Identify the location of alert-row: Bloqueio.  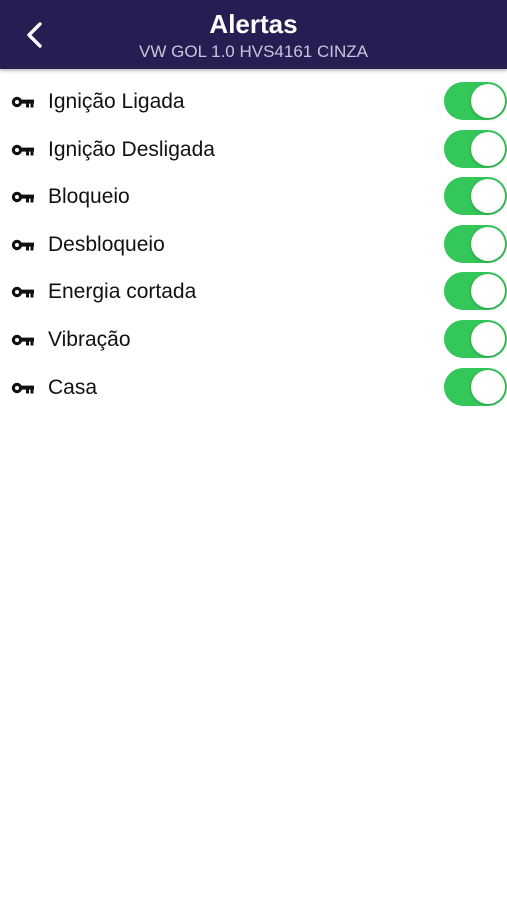
(253, 198).